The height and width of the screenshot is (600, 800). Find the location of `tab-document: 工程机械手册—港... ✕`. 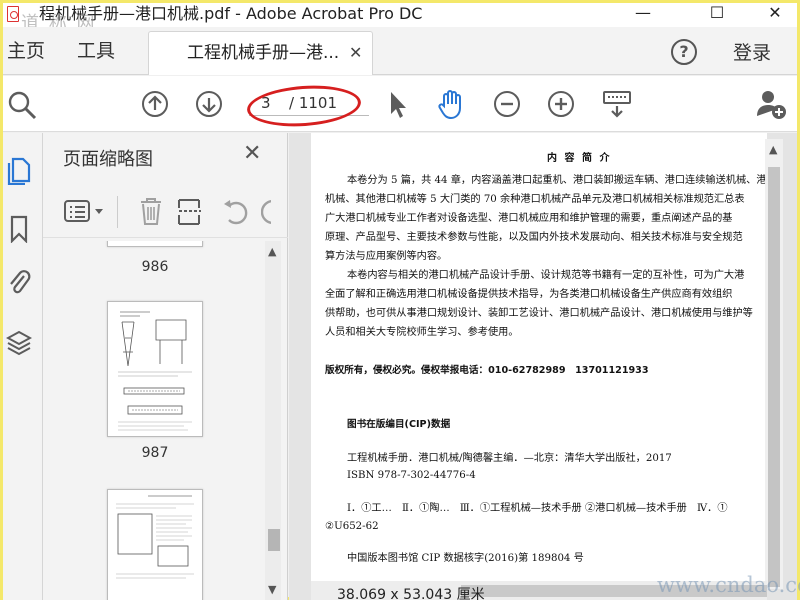

tab-document: 工程机械手册—港... ✕ is located at coordinates (260, 53).